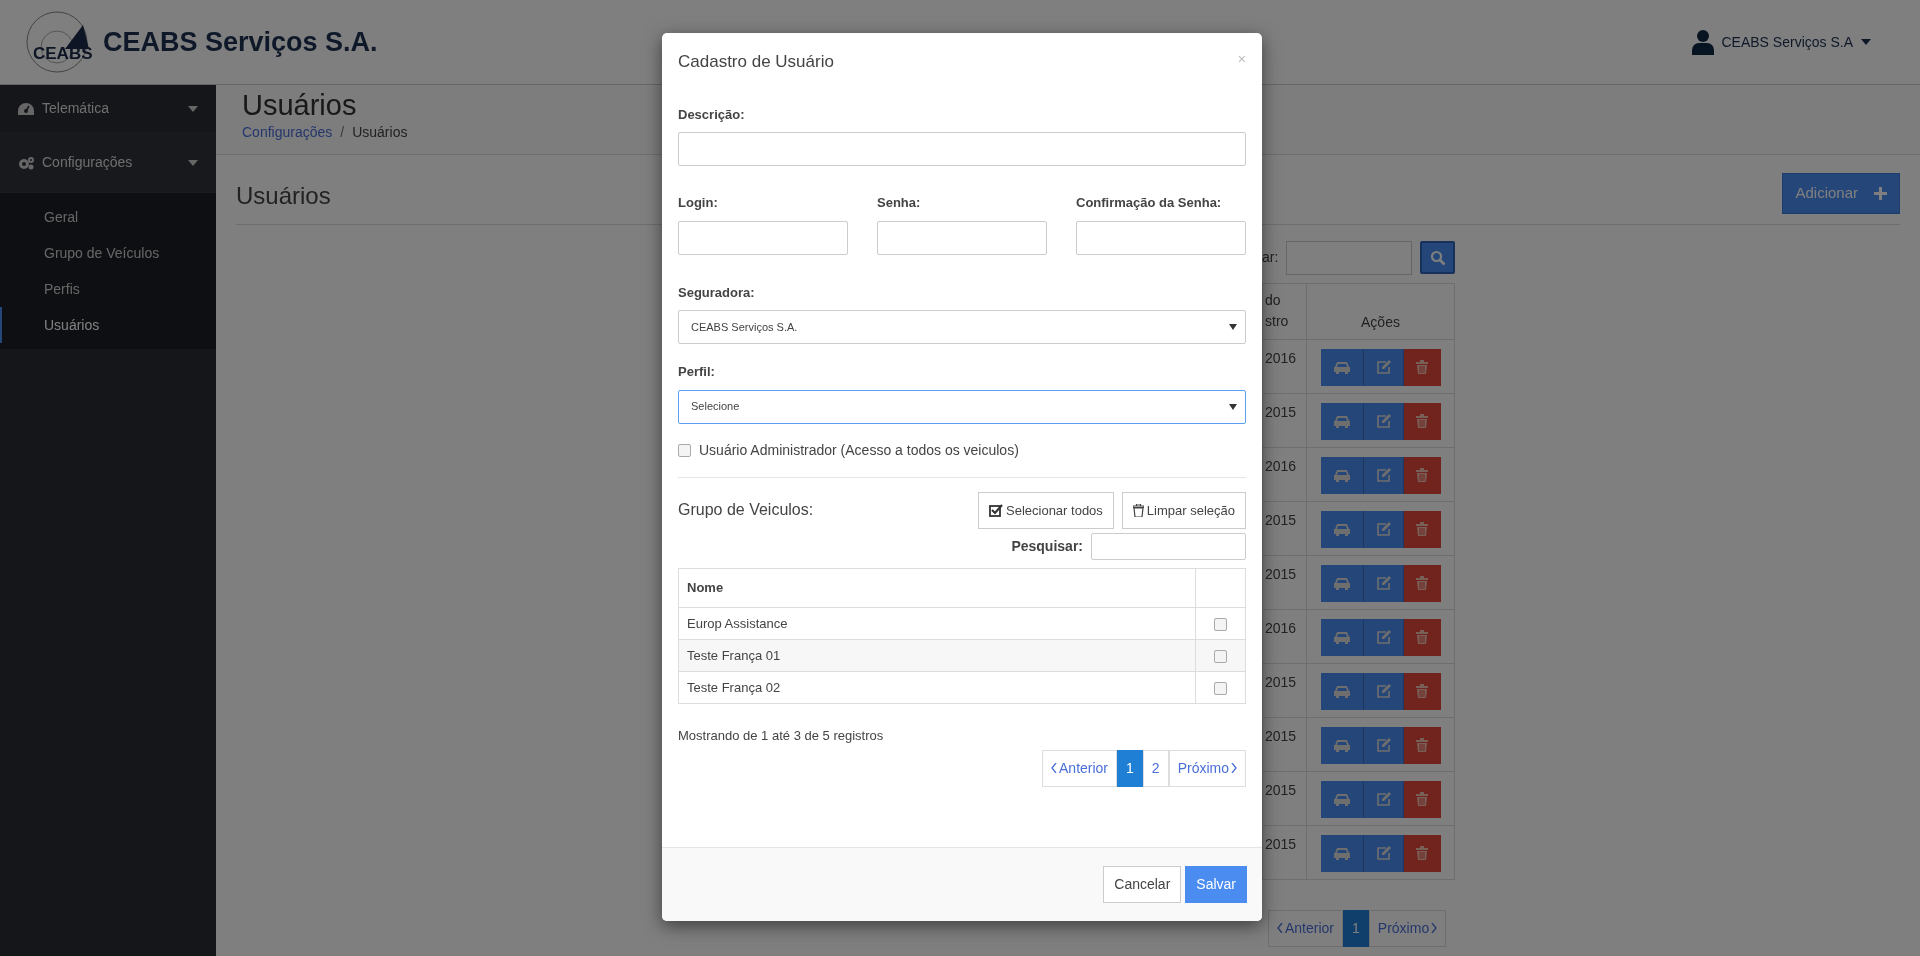  What do you see at coordinates (737, 623) in the screenshot?
I see `table-cell: Europ Assistance` at bounding box center [737, 623].